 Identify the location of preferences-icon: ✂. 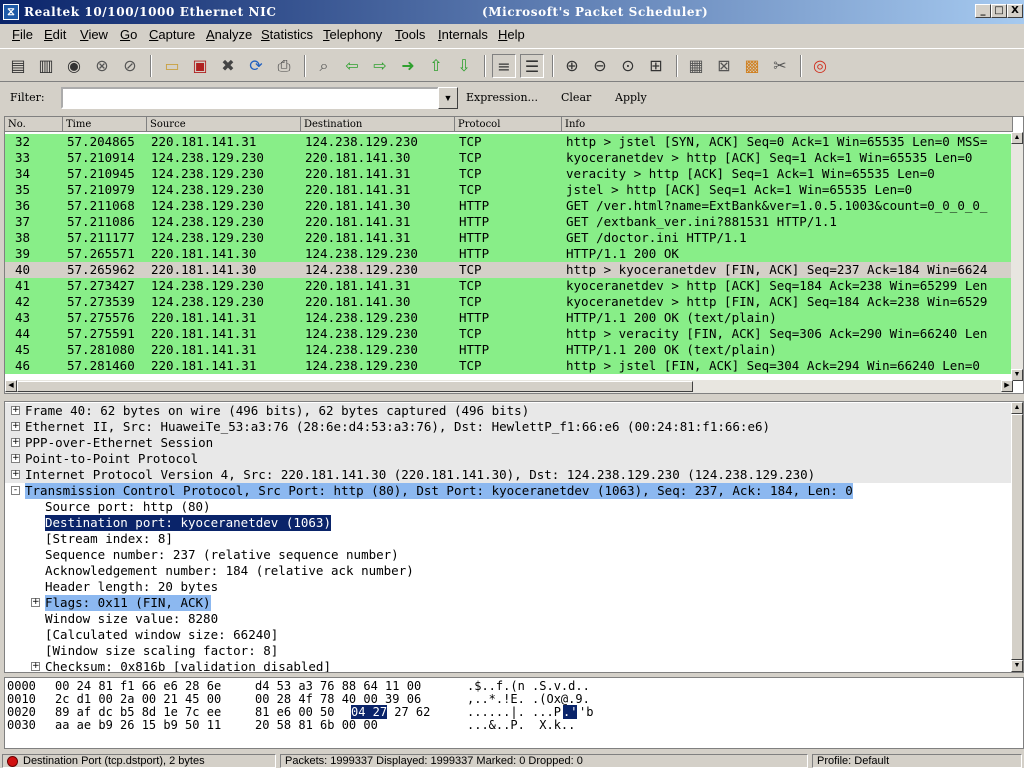
(780, 66).